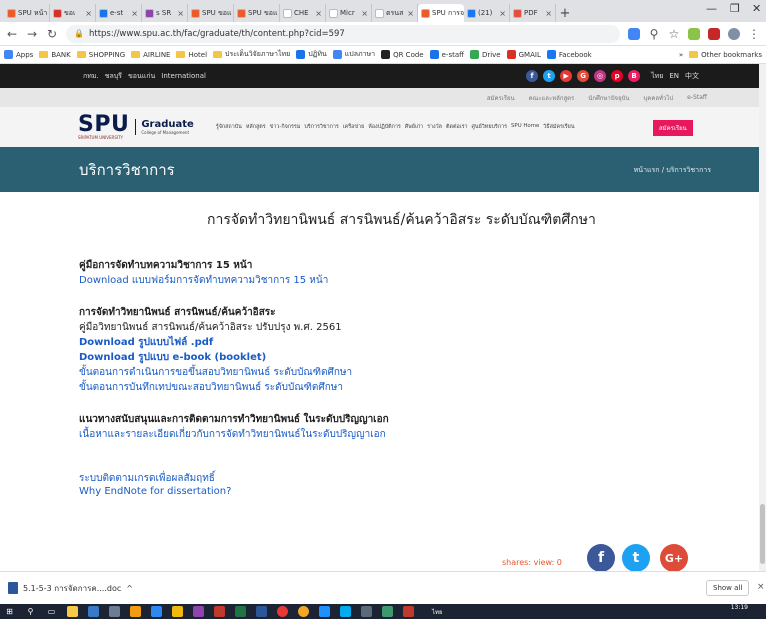 The image size is (766, 619). What do you see at coordinates (261, 611) in the screenshot?
I see `word-icon` at bounding box center [261, 611].